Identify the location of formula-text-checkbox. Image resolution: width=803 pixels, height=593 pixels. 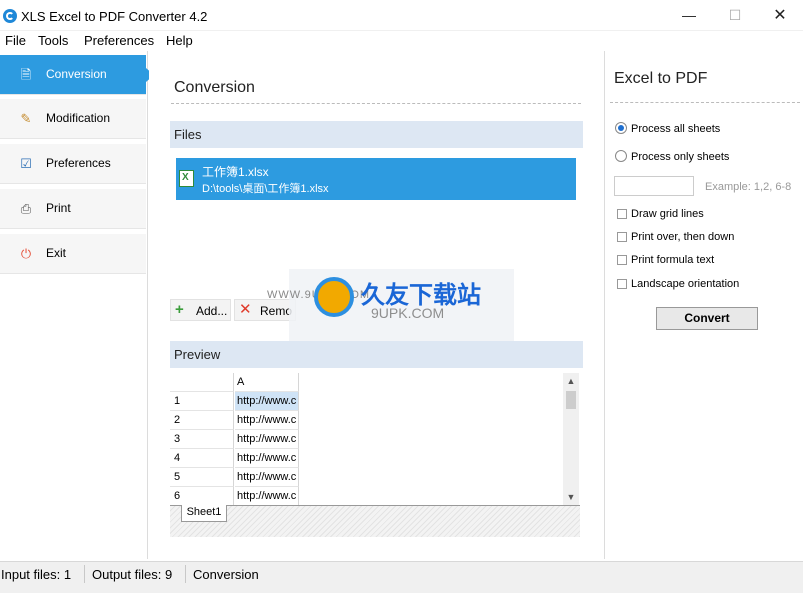
(622, 260).